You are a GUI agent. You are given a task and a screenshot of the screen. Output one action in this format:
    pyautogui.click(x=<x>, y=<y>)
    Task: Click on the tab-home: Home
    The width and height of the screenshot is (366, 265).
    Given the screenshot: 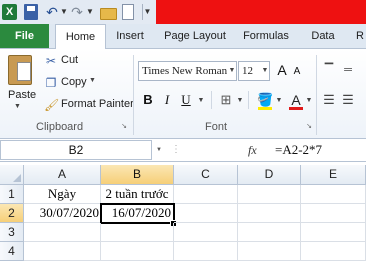 What is the action you would take?
    pyautogui.click(x=80, y=36)
    